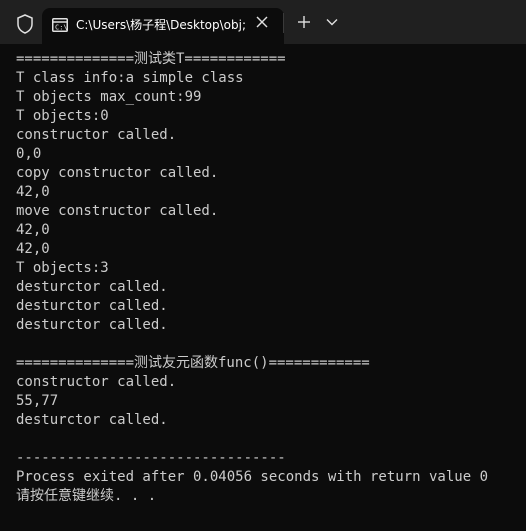  What do you see at coordinates (151, 59) in the screenshot?
I see `console-line: ==============测试类T============` at bounding box center [151, 59].